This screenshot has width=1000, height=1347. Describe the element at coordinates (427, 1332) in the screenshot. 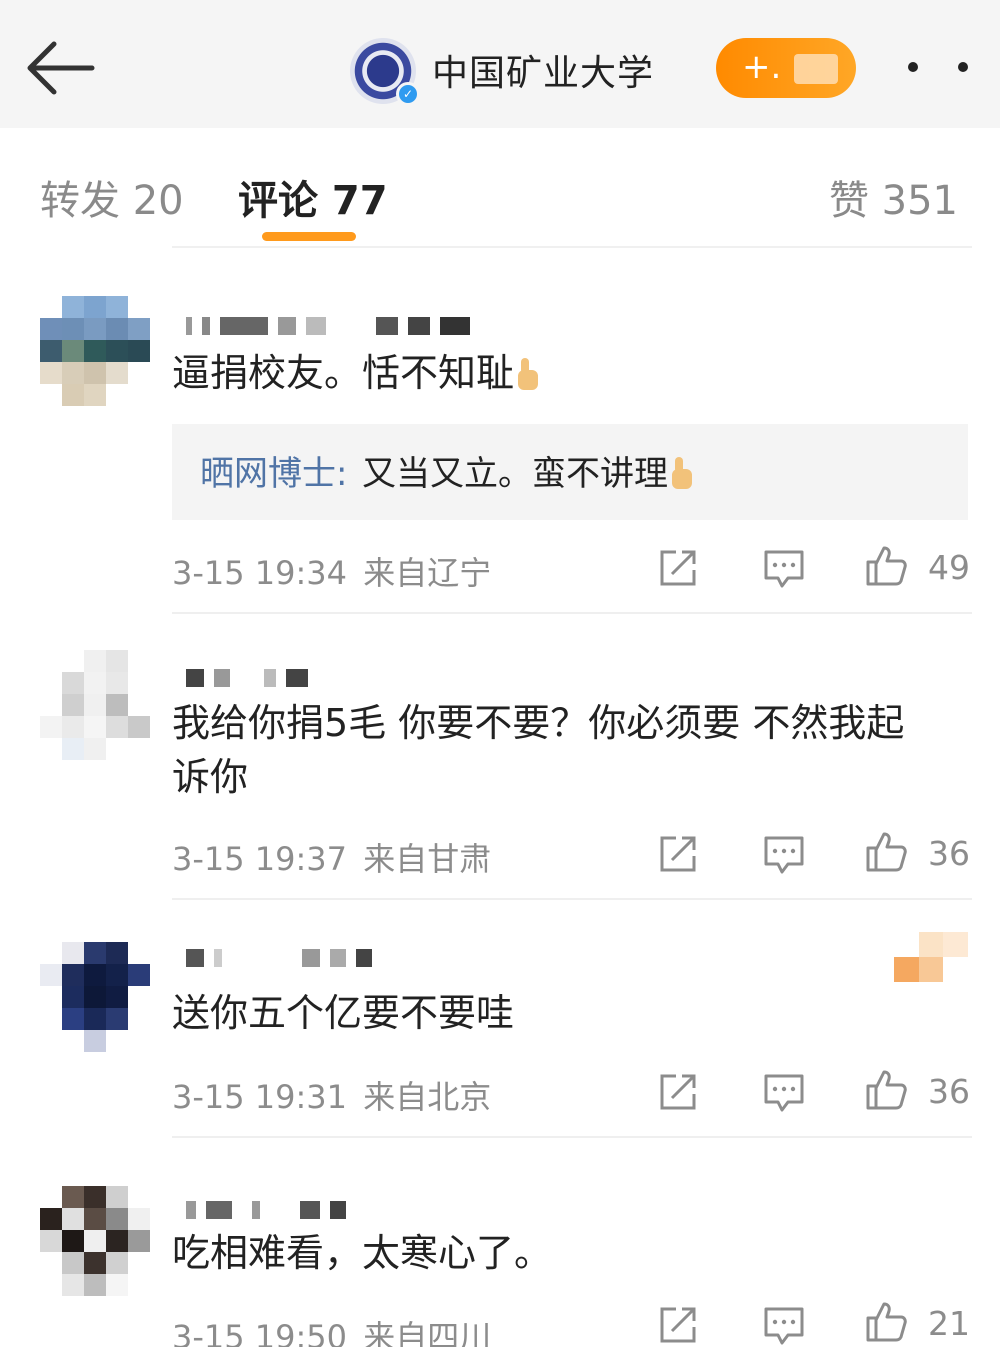

I see `comment-location: 来自四川` at that location.